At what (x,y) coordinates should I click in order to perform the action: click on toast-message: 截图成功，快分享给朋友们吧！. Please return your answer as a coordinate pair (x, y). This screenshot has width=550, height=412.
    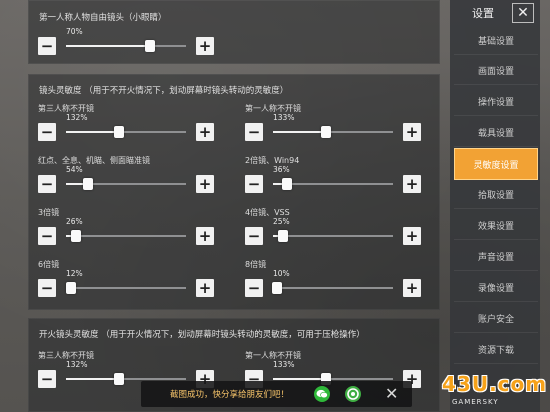
    Looking at the image, I should click on (230, 395).